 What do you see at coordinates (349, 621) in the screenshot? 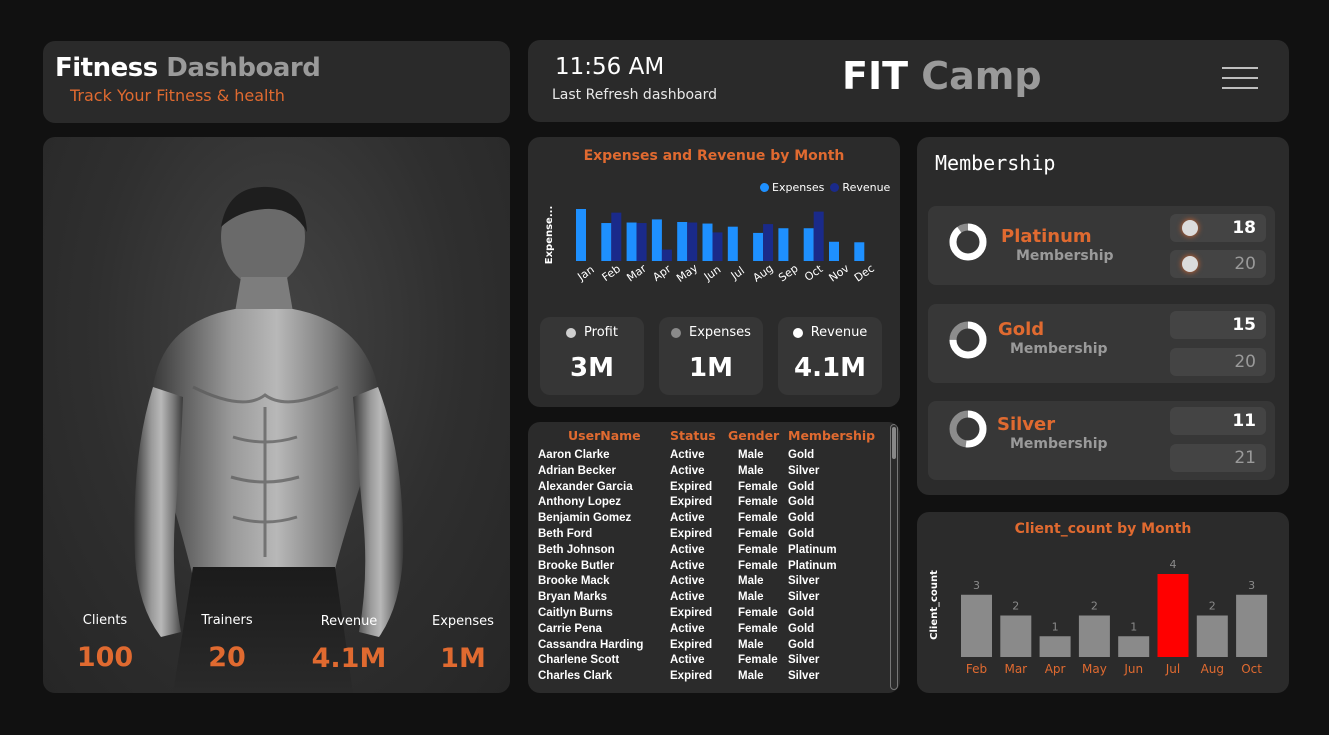
I see `kpi-label: Revenue` at bounding box center [349, 621].